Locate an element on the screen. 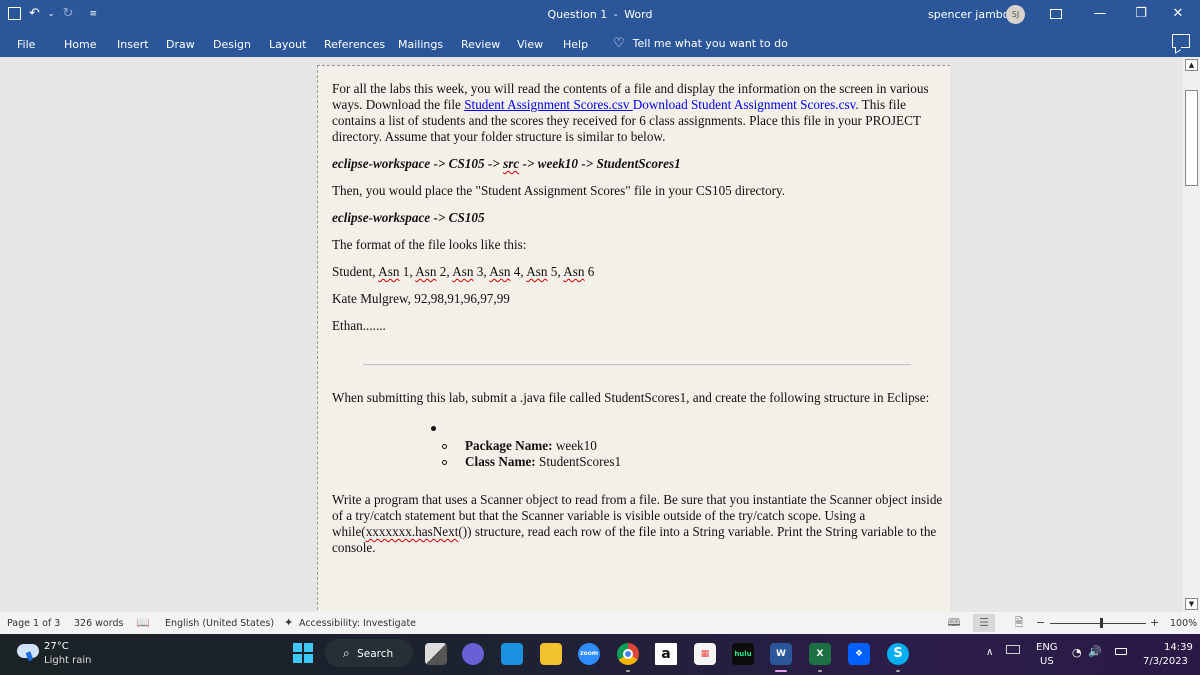 Image resolution: width=1200 pixels, height=675 pixels. tab-insert: Insert is located at coordinates (133, 44).